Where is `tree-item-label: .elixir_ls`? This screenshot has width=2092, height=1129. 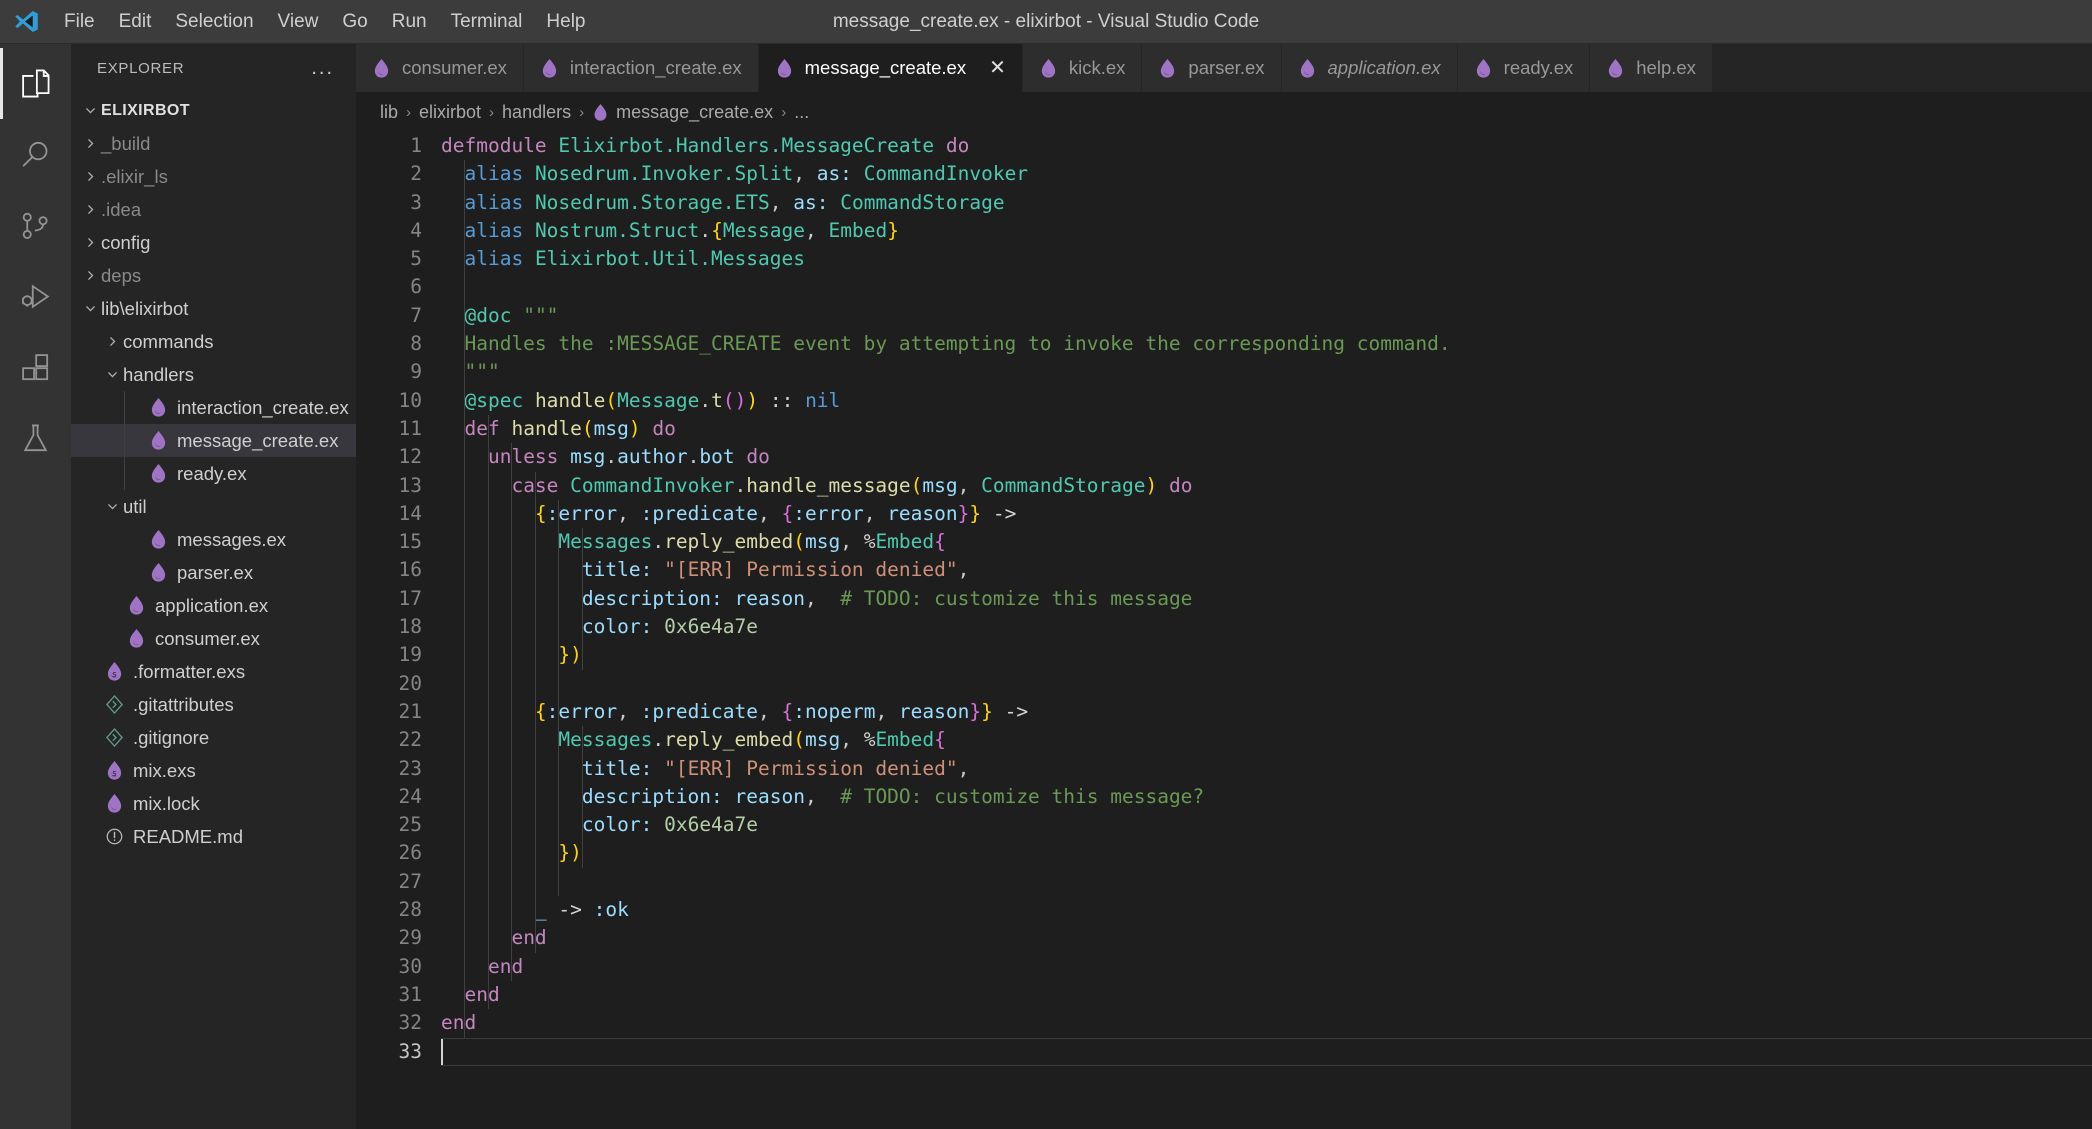
tree-item-label: .elixir_ls is located at coordinates (134, 176).